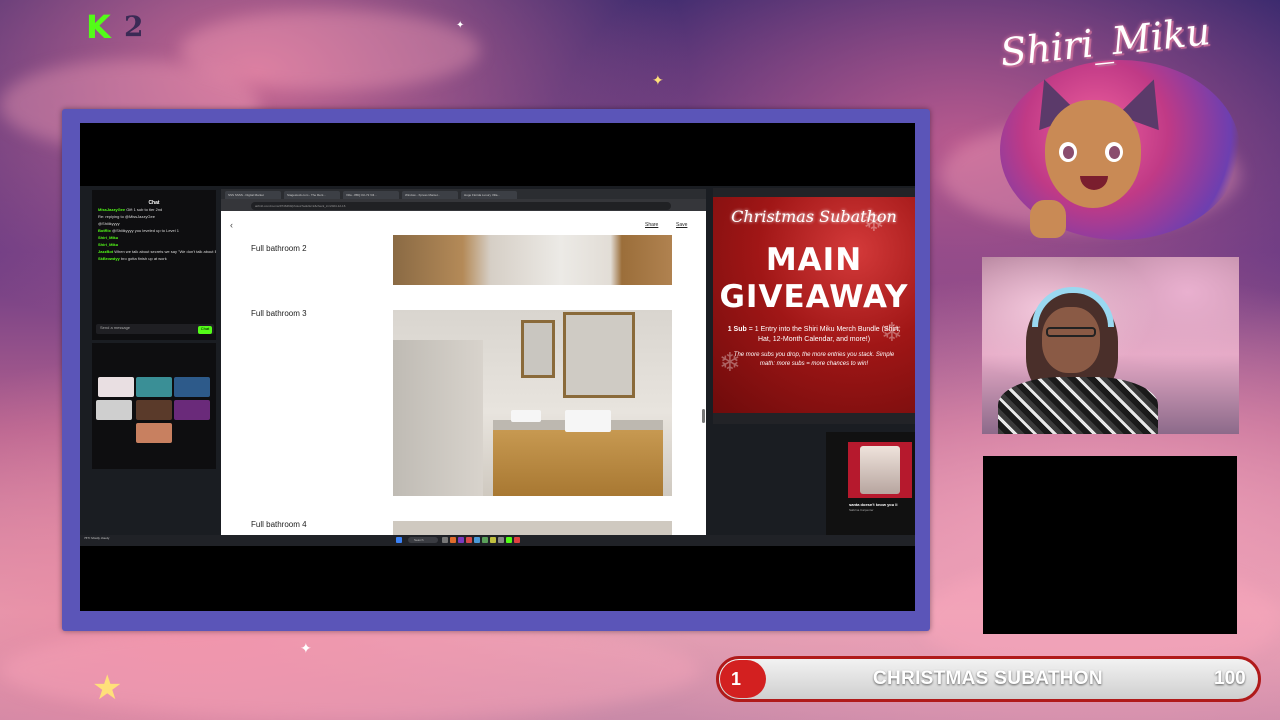 This screenshot has width=1280, height=720. Describe the element at coordinates (736, 679) in the screenshot. I see `subathon-current: 1` at that location.